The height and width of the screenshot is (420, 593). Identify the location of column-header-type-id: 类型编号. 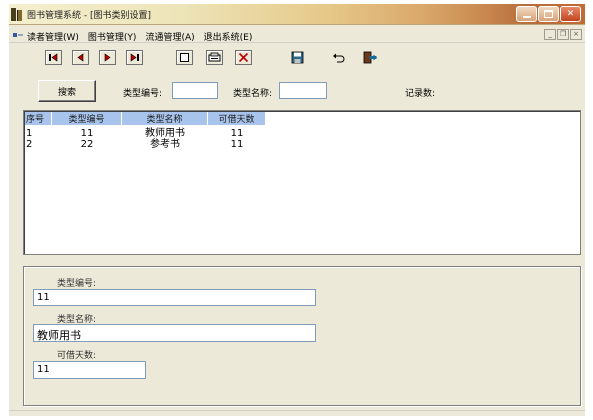
(87, 118).